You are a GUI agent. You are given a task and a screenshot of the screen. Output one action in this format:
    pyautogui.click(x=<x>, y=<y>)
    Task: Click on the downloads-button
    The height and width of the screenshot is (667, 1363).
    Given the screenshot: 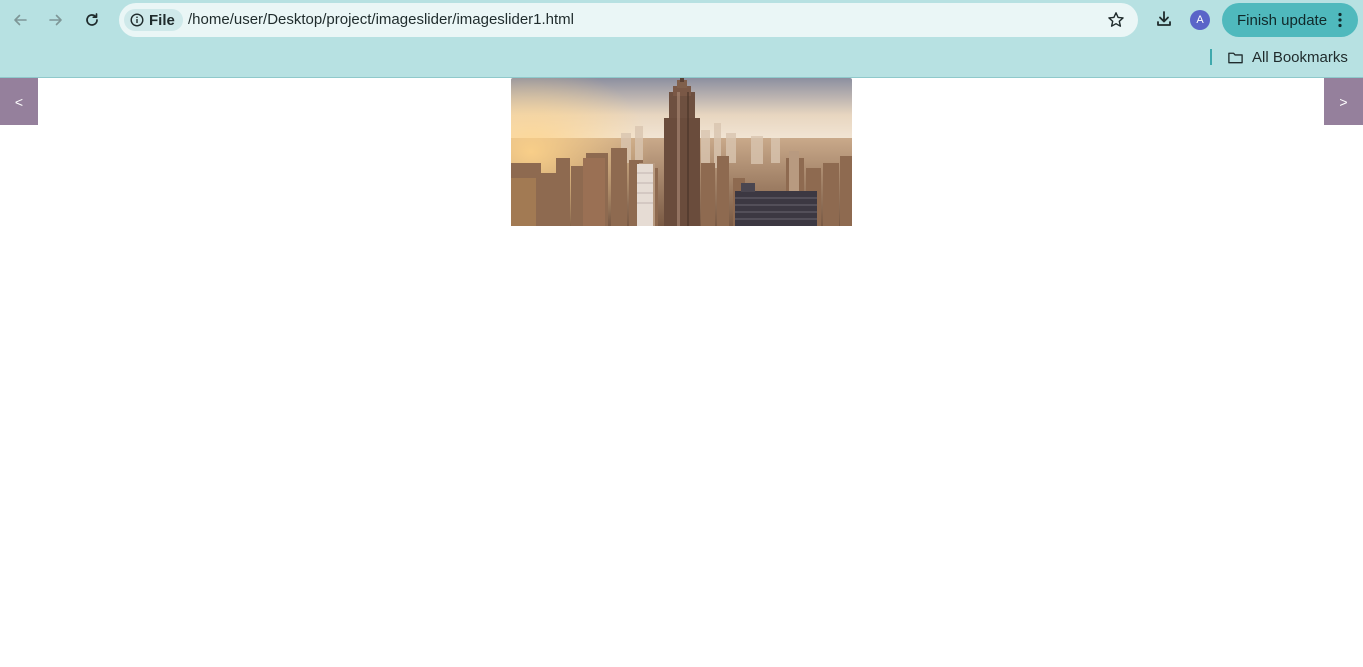 What is the action you would take?
    pyautogui.click(x=1164, y=19)
    